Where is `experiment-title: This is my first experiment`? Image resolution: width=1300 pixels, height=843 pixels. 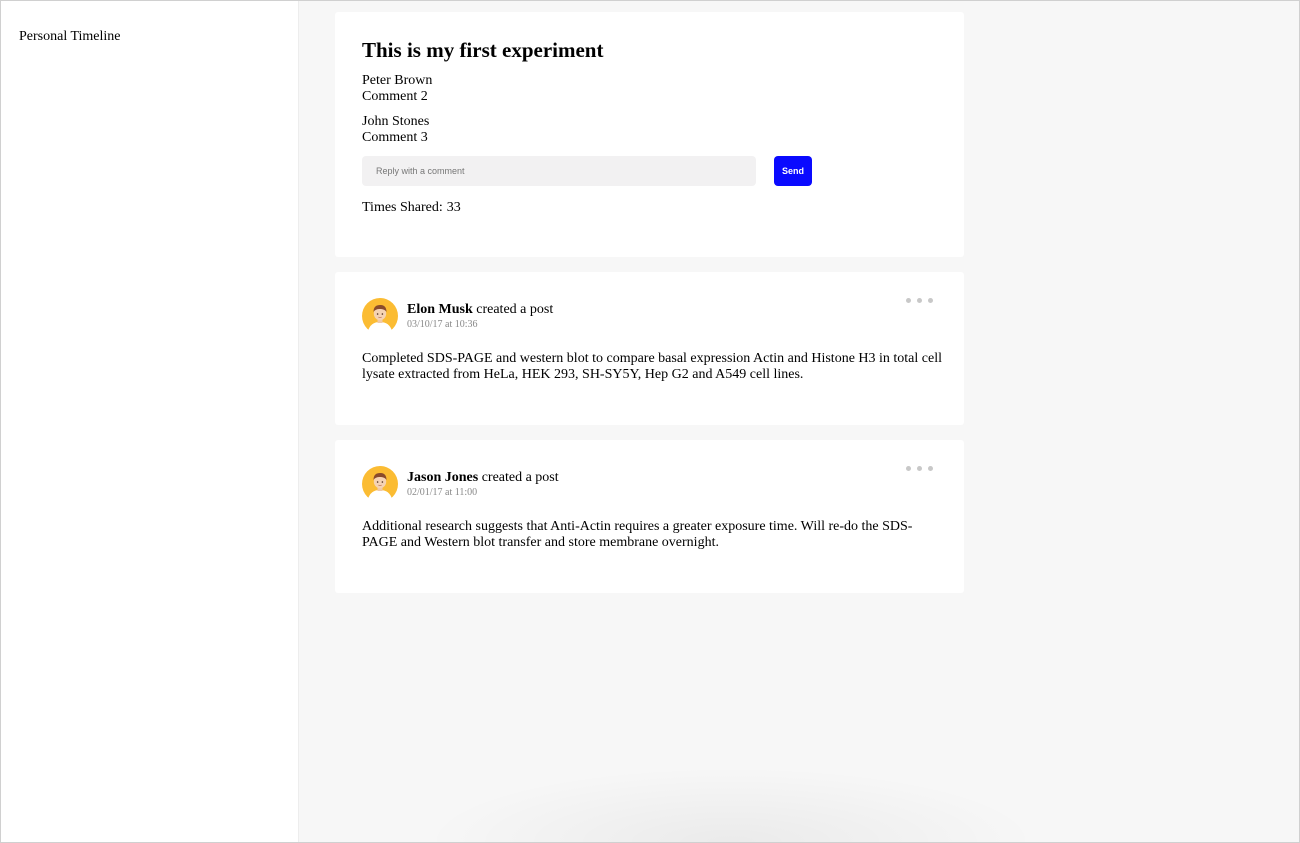 experiment-title: This is my first experiment is located at coordinates (483, 50).